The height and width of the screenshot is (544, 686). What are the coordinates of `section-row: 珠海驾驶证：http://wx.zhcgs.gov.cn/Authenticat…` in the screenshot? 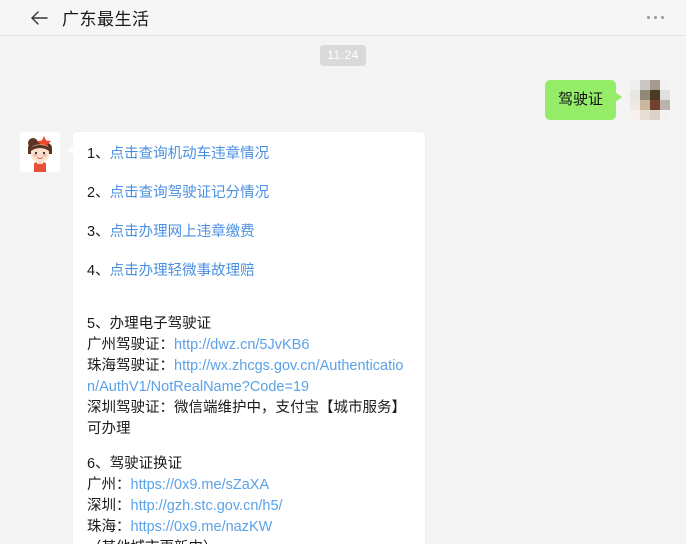 It's located at (249, 377).